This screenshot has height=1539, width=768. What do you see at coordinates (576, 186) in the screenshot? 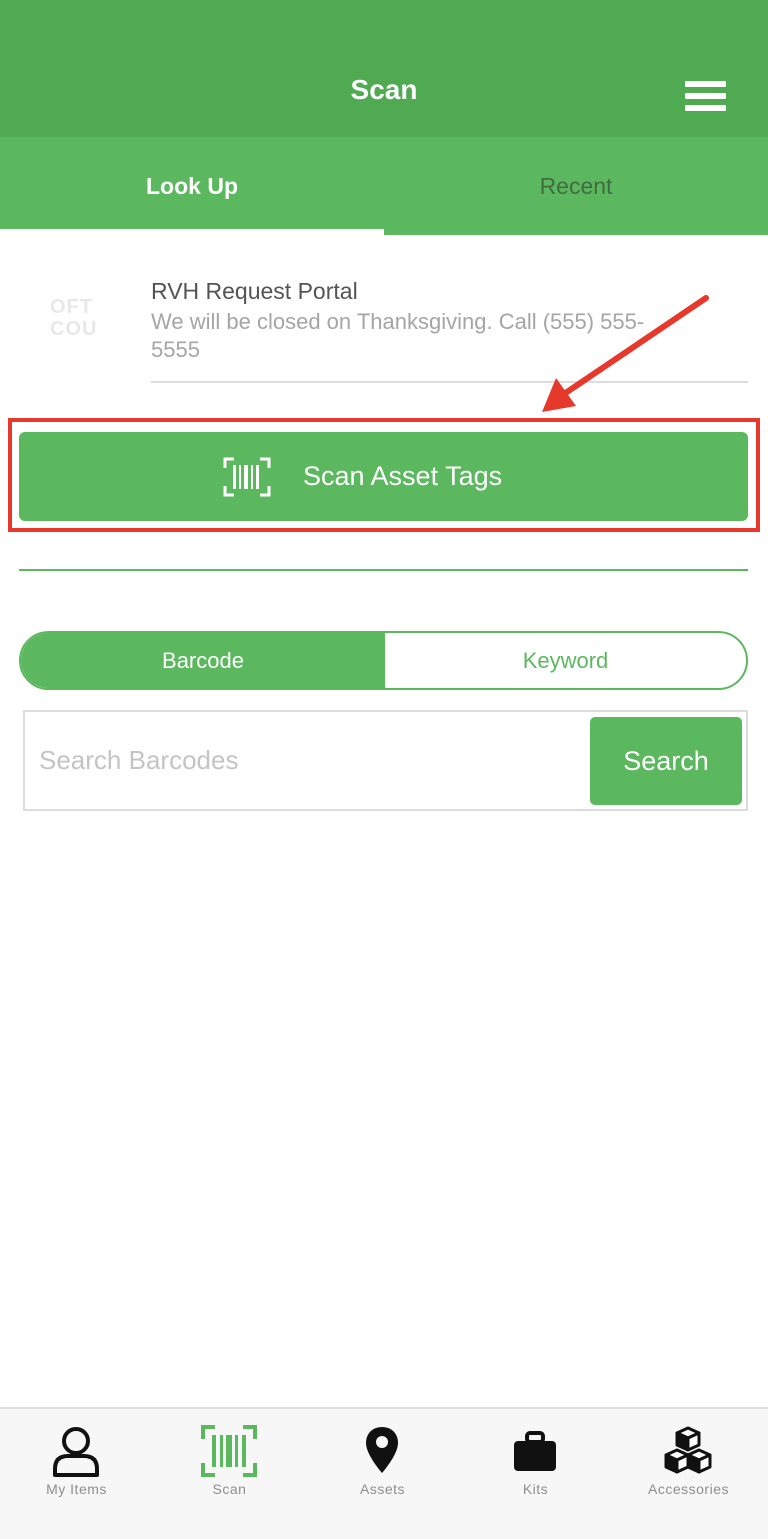
I see `tab-recent: Recent` at bounding box center [576, 186].